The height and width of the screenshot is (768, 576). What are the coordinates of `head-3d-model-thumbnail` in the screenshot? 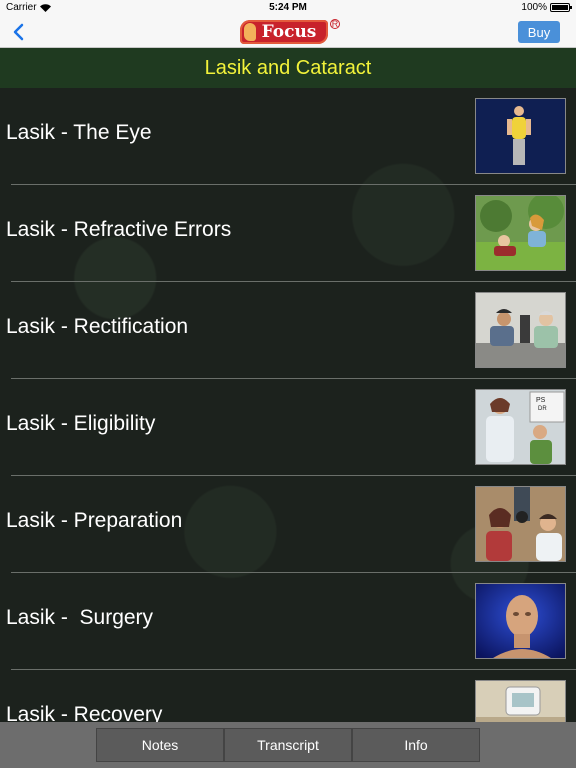 It's located at (520, 621).